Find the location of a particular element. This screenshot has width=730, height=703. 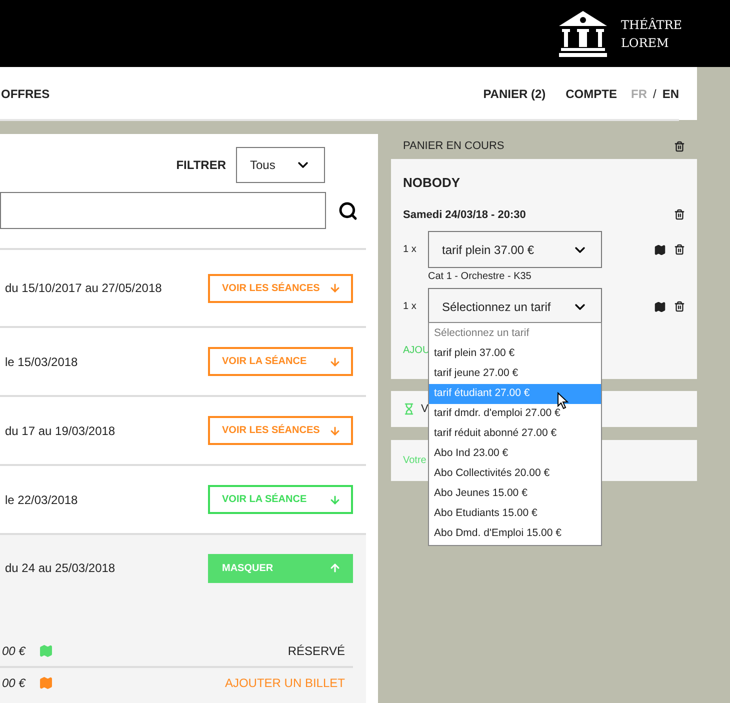

cart-link: PANIER (2) is located at coordinates (514, 93).